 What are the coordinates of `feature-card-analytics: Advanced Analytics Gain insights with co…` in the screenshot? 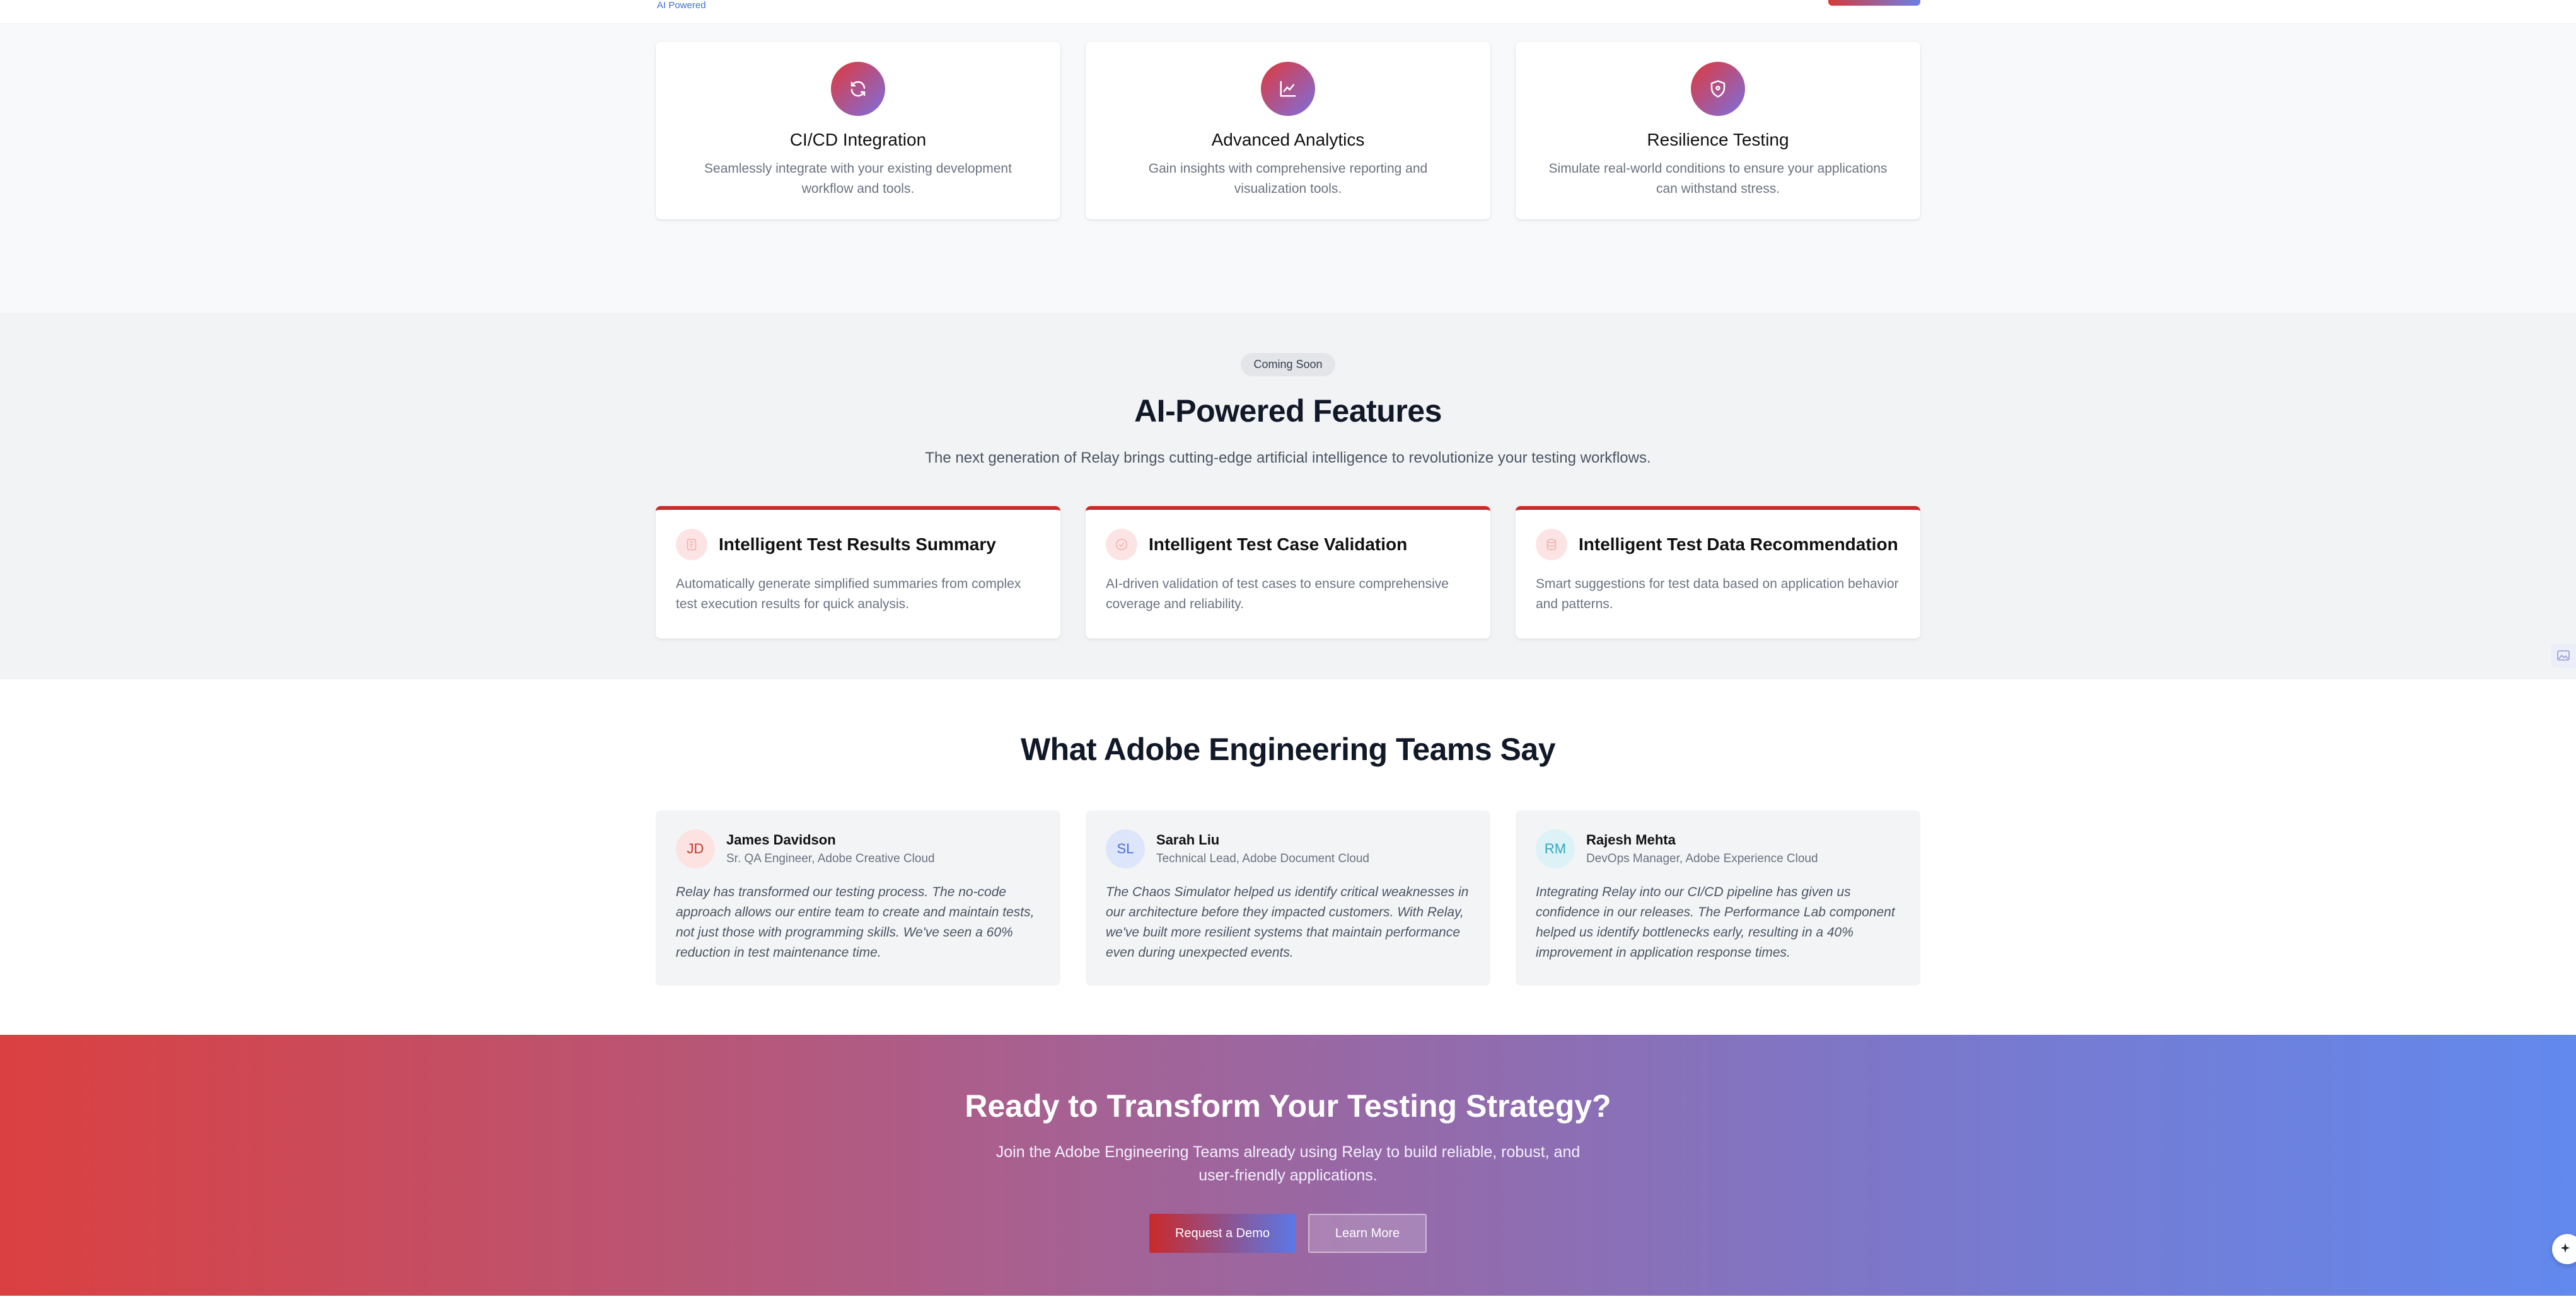 It's located at (1288, 130).